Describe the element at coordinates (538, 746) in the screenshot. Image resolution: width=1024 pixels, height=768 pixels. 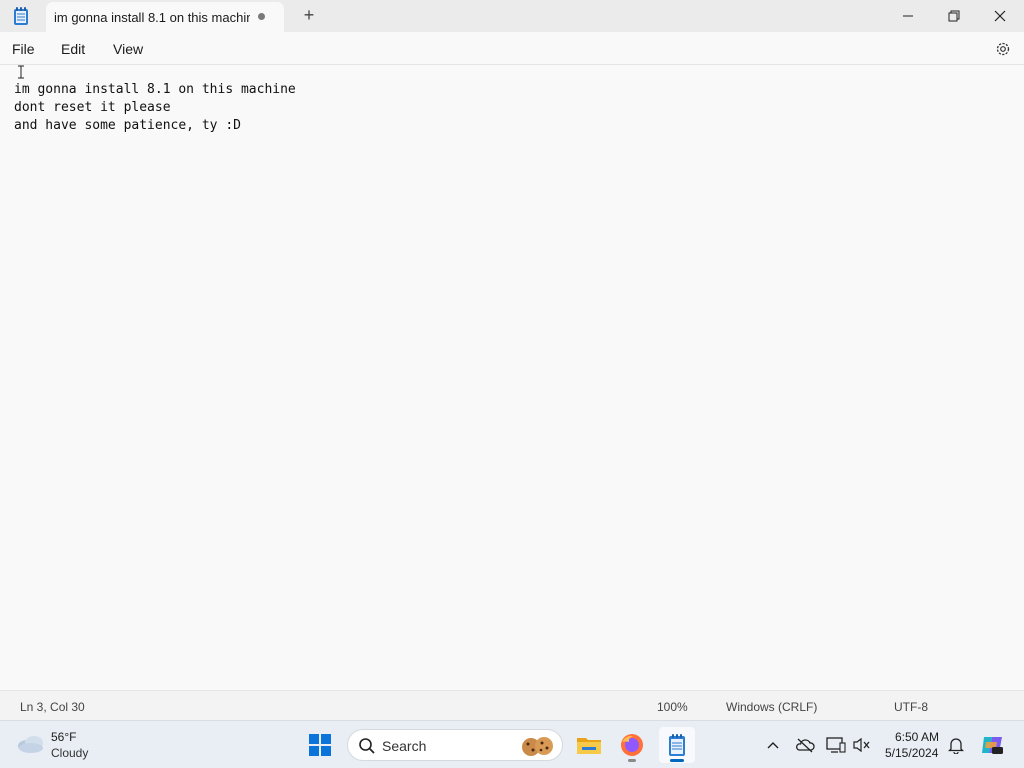
I see `cookies-highlight-icon` at that location.